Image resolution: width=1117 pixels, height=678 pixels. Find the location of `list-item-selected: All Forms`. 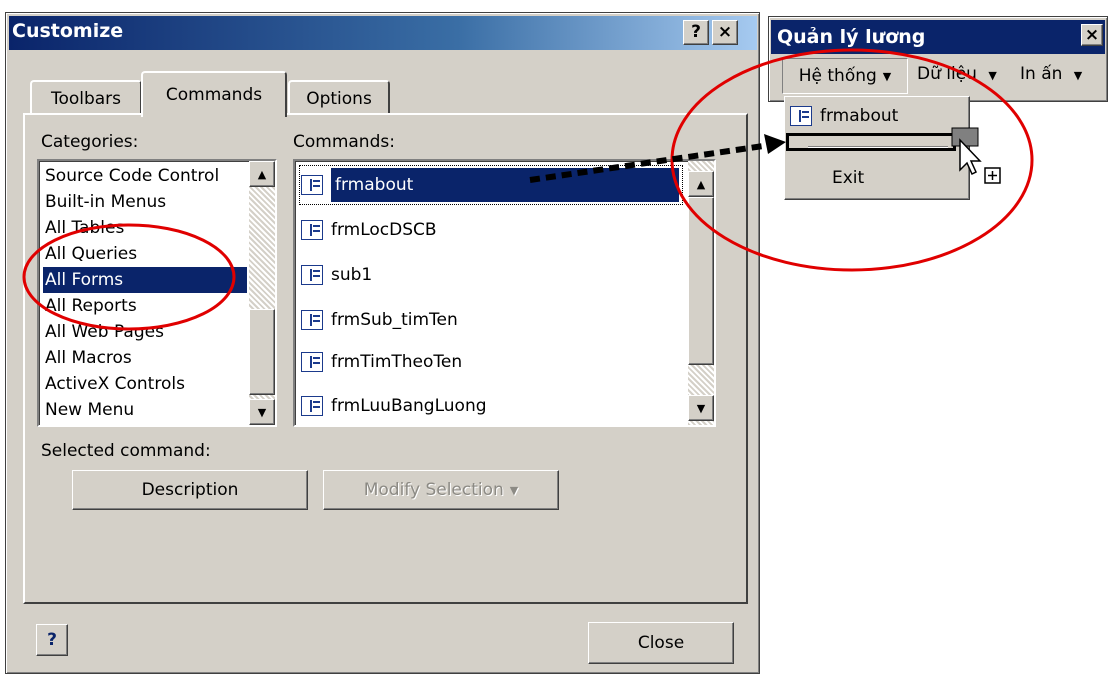

list-item-selected: All Forms is located at coordinates (145, 280).